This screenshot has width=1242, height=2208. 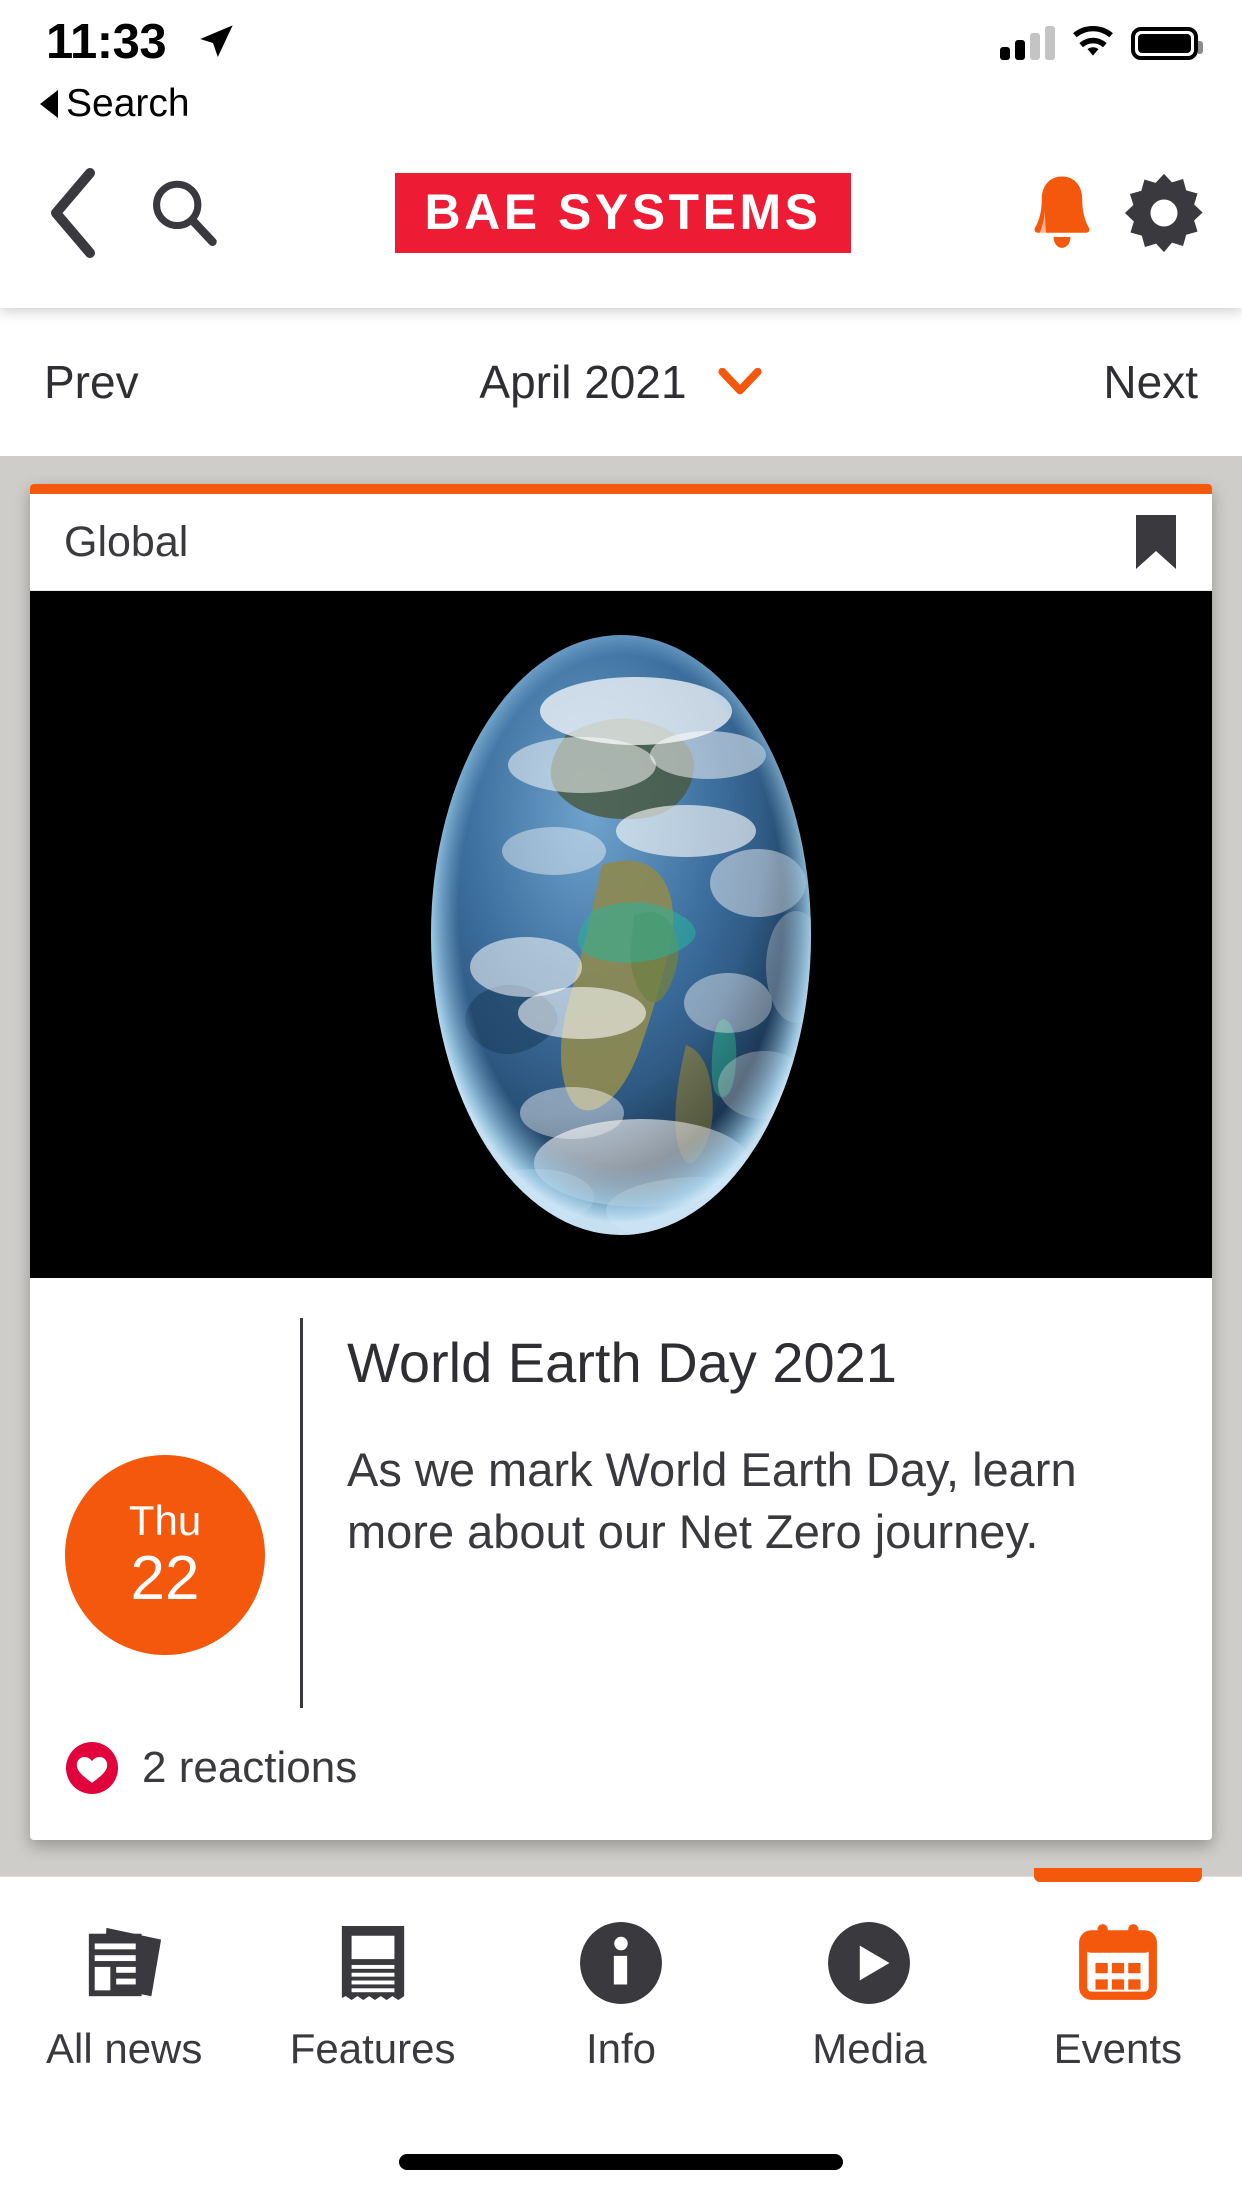 I want to click on card-accent-bar, so click(x=621, y=489).